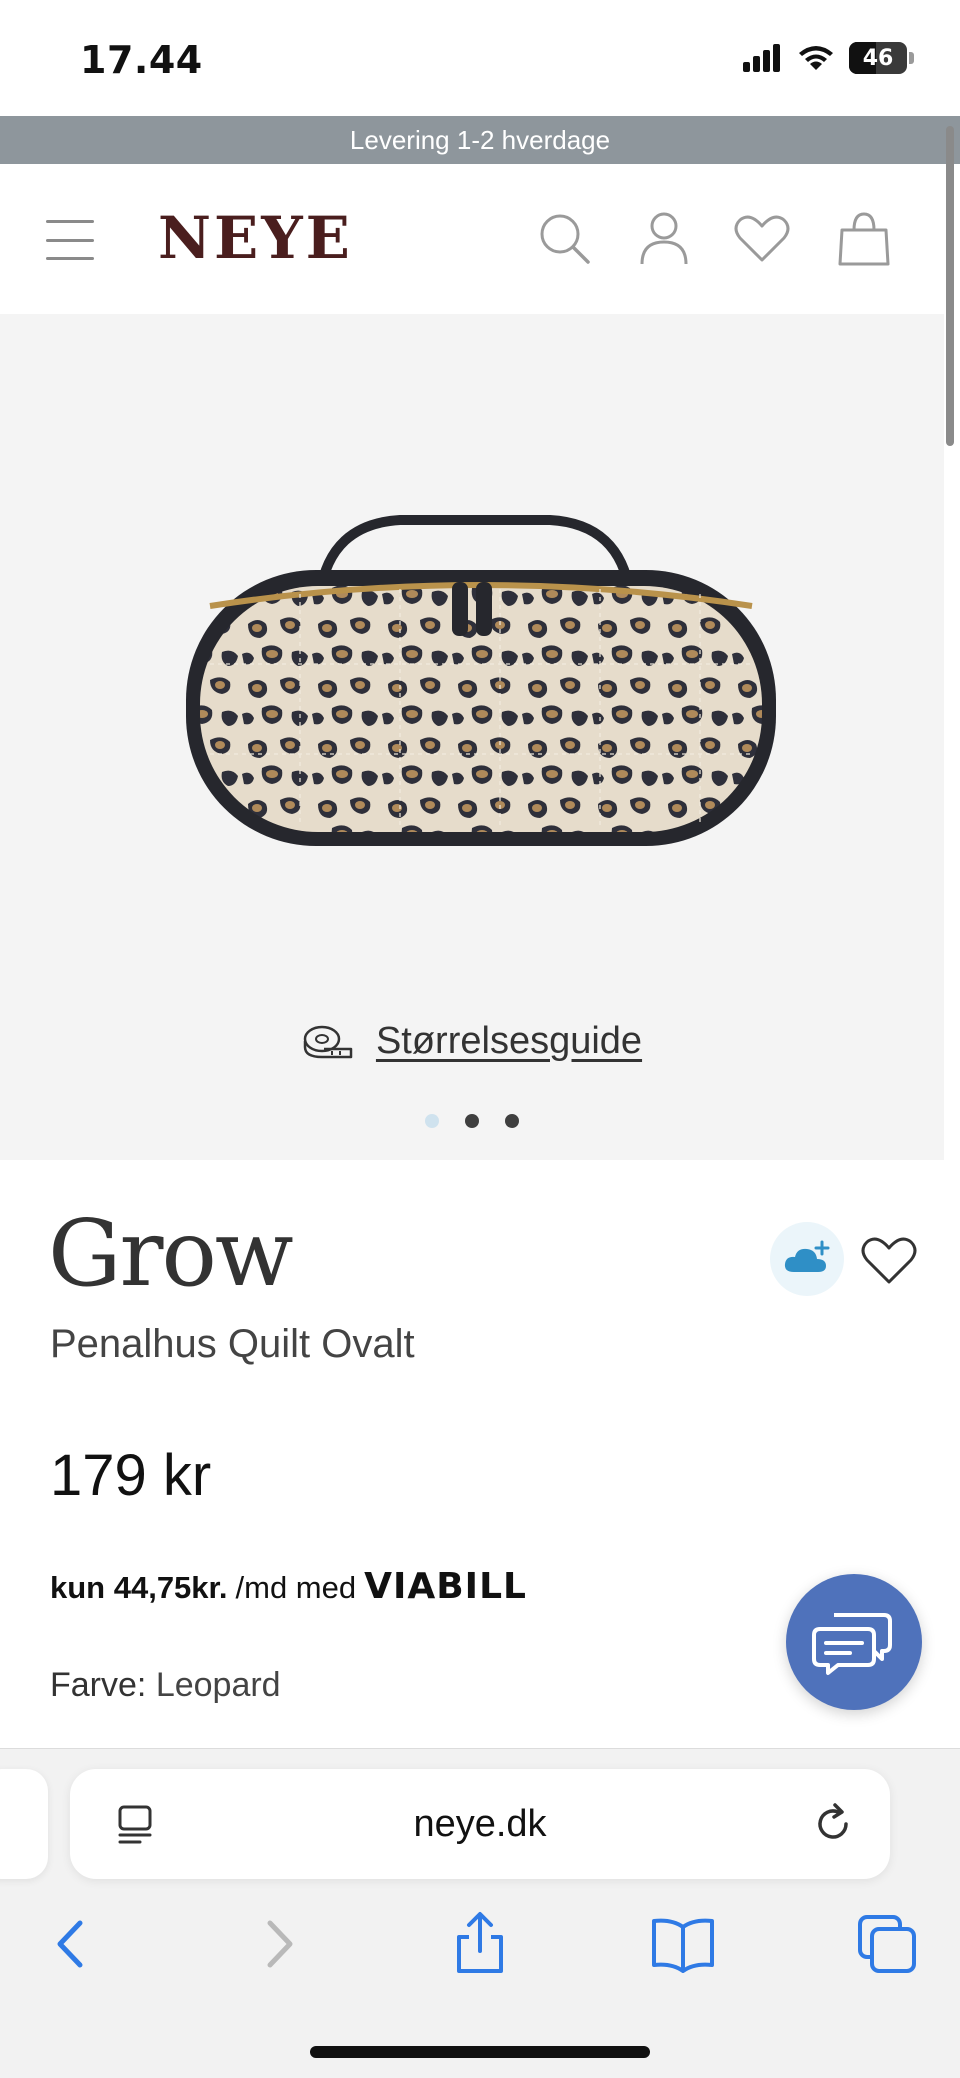 This screenshot has width=960, height=2078. I want to click on wishlist-heart-icon, so click(889, 1260).